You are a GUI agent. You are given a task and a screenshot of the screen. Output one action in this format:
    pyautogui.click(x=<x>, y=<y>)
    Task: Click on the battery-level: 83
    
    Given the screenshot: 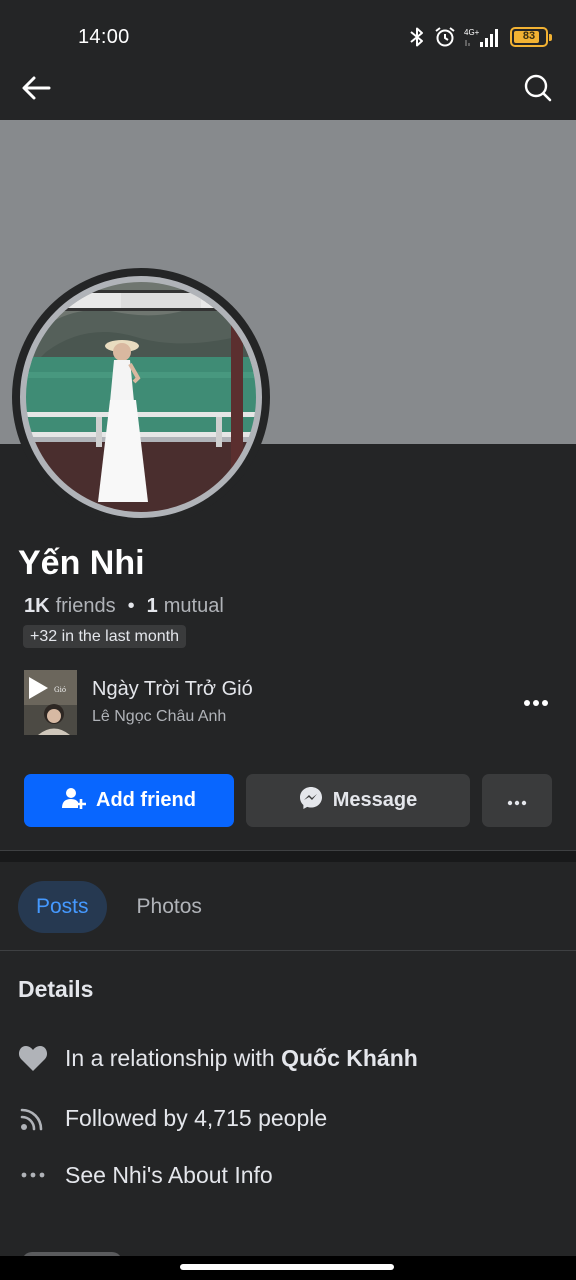 What is the action you would take?
    pyautogui.click(x=529, y=36)
    